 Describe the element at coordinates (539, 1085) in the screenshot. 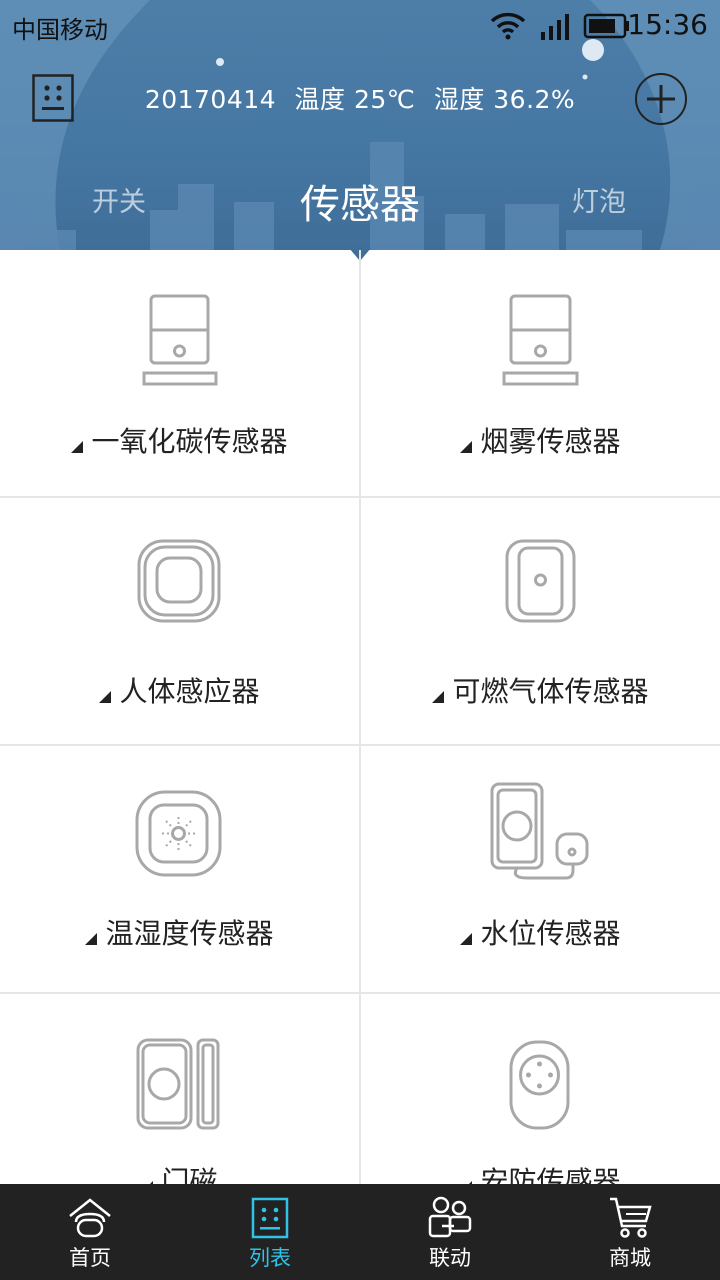

I see `security-sensor-icon` at that location.